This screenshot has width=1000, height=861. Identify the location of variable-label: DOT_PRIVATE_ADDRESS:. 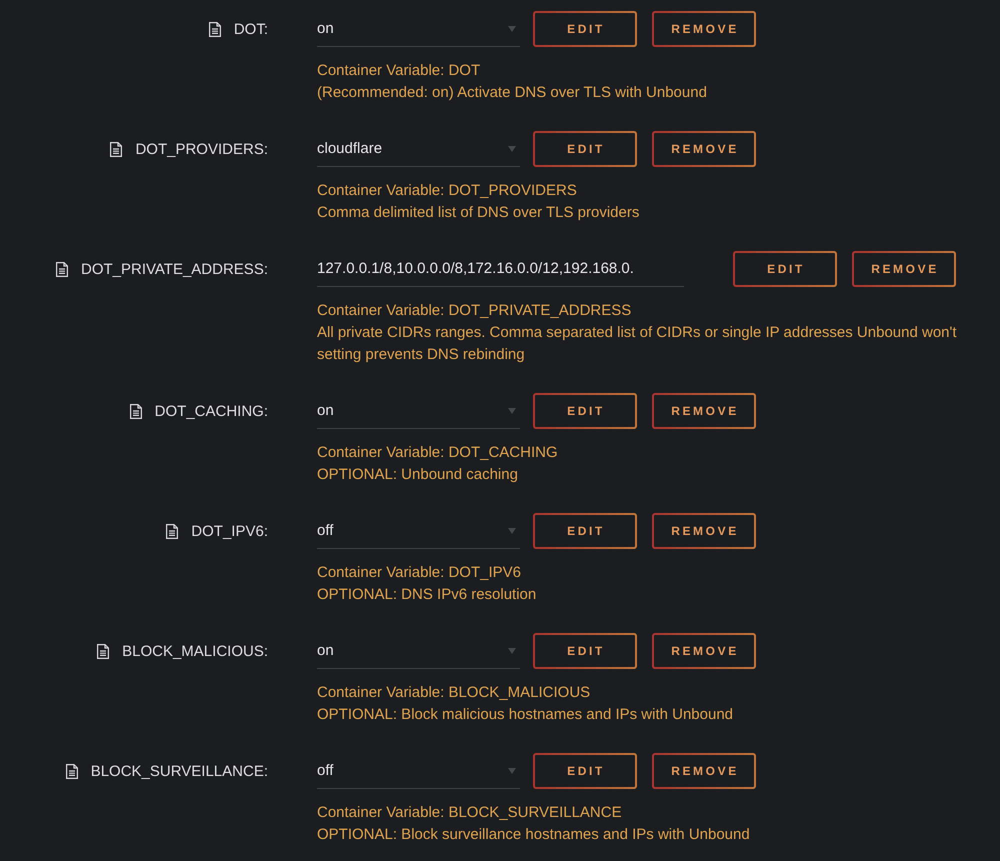
(174, 269).